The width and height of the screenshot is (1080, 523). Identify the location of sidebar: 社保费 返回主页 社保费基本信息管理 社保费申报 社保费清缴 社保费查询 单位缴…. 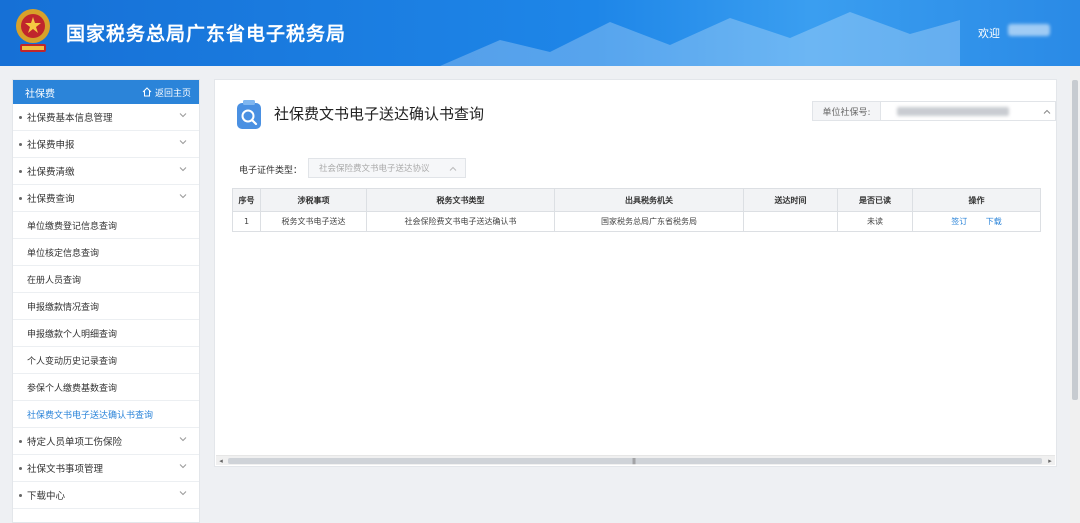
(106, 301).